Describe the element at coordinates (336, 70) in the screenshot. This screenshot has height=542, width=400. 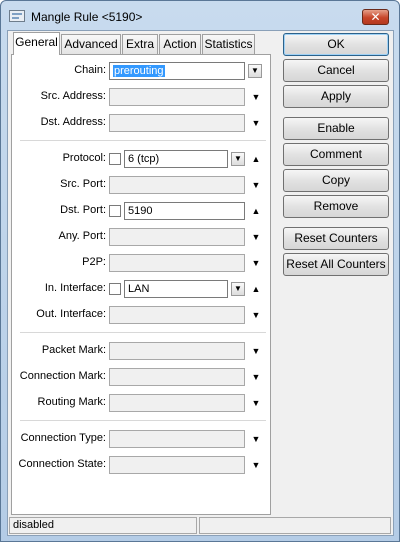
I see `cancel-button: Cancel` at that location.